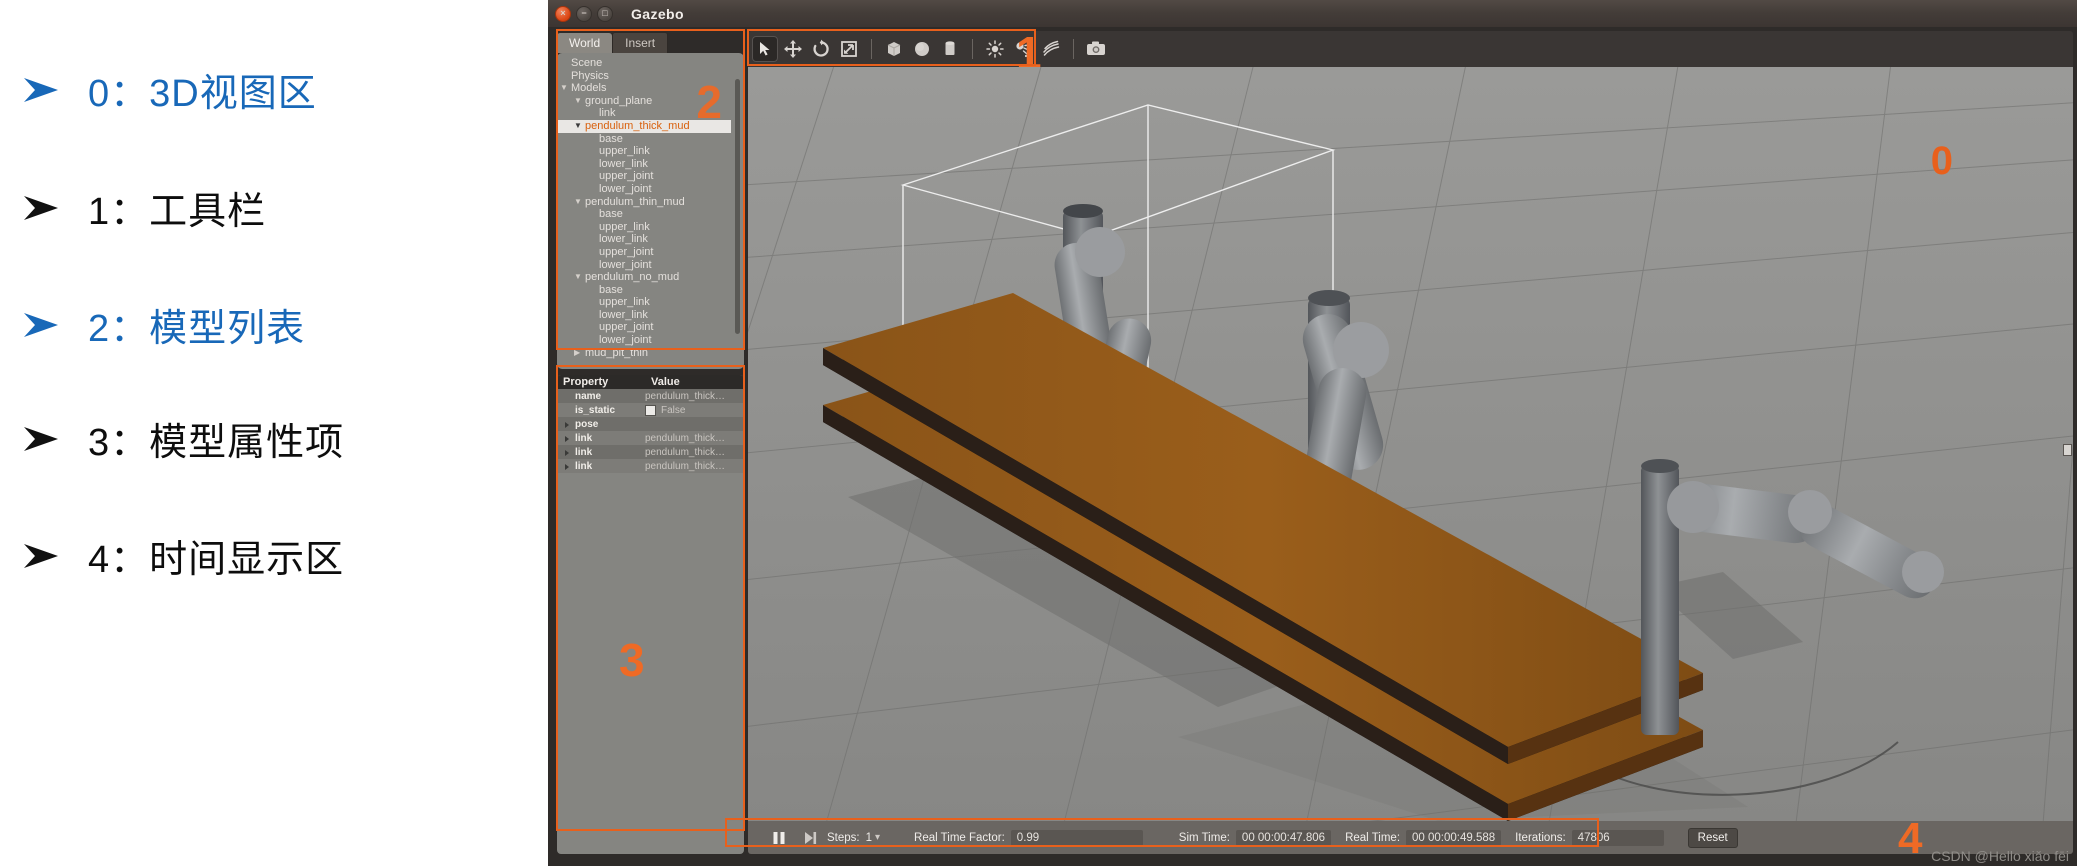 The width and height of the screenshot is (2077, 866). I want to click on legend-item-4: 4：时间显示区, so click(181, 555).